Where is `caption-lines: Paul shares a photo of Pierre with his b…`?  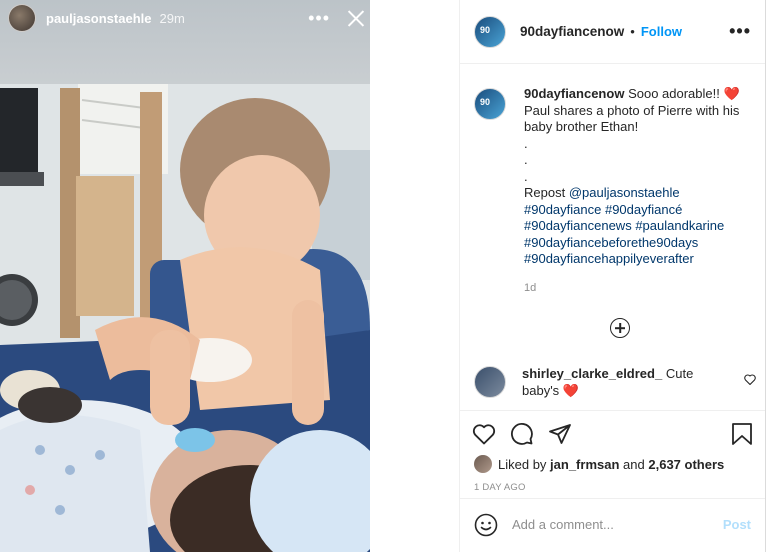 caption-lines: Paul shares a photo of Pierre with his b… is located at coordinates (632, 185).